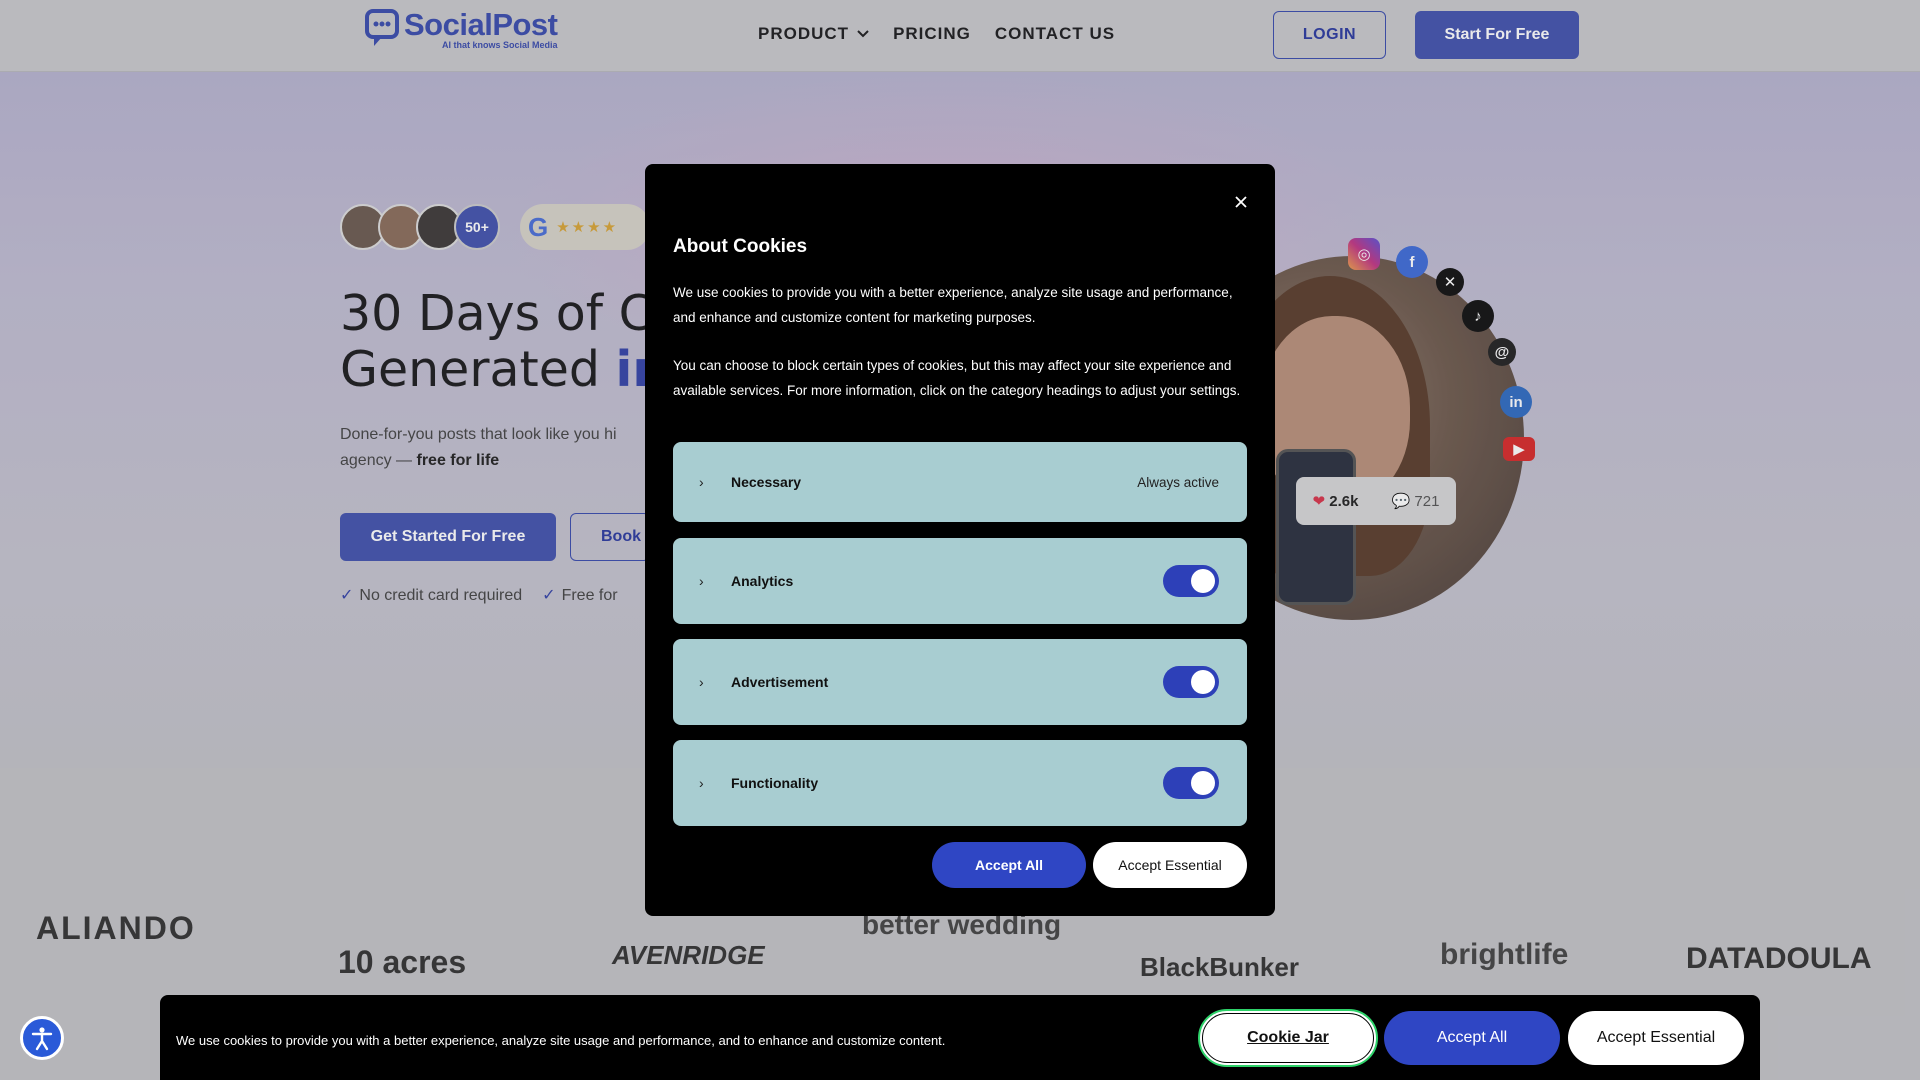  Describe the element at coordinates (1178, 482) in the screenshot. I see `always-active-label: Always active` at that location.